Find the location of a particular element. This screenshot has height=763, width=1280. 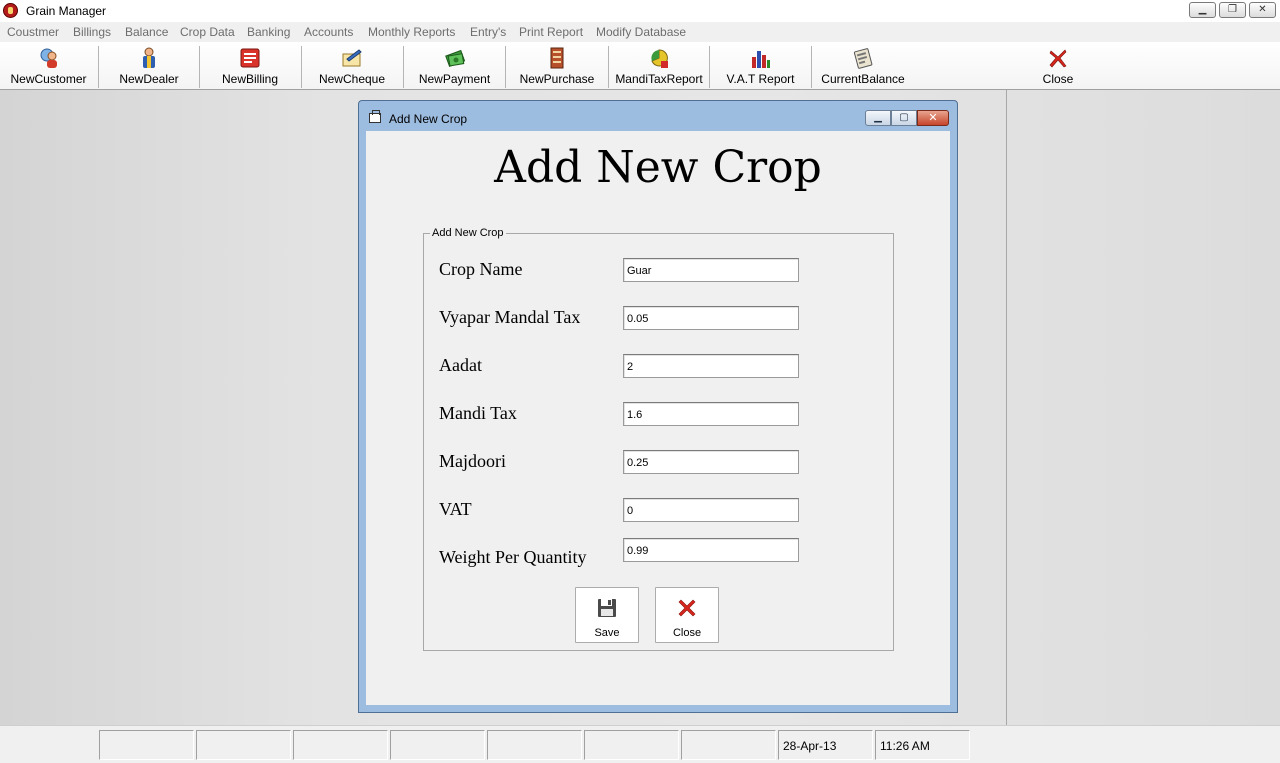

dialog-close-x-button: ✕ is located at coordinates (933, 118).